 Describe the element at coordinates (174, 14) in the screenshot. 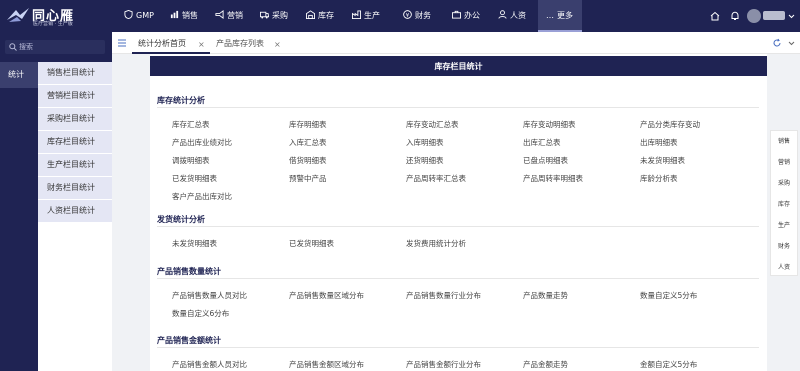

I see `bar-chart-icon` at that location.